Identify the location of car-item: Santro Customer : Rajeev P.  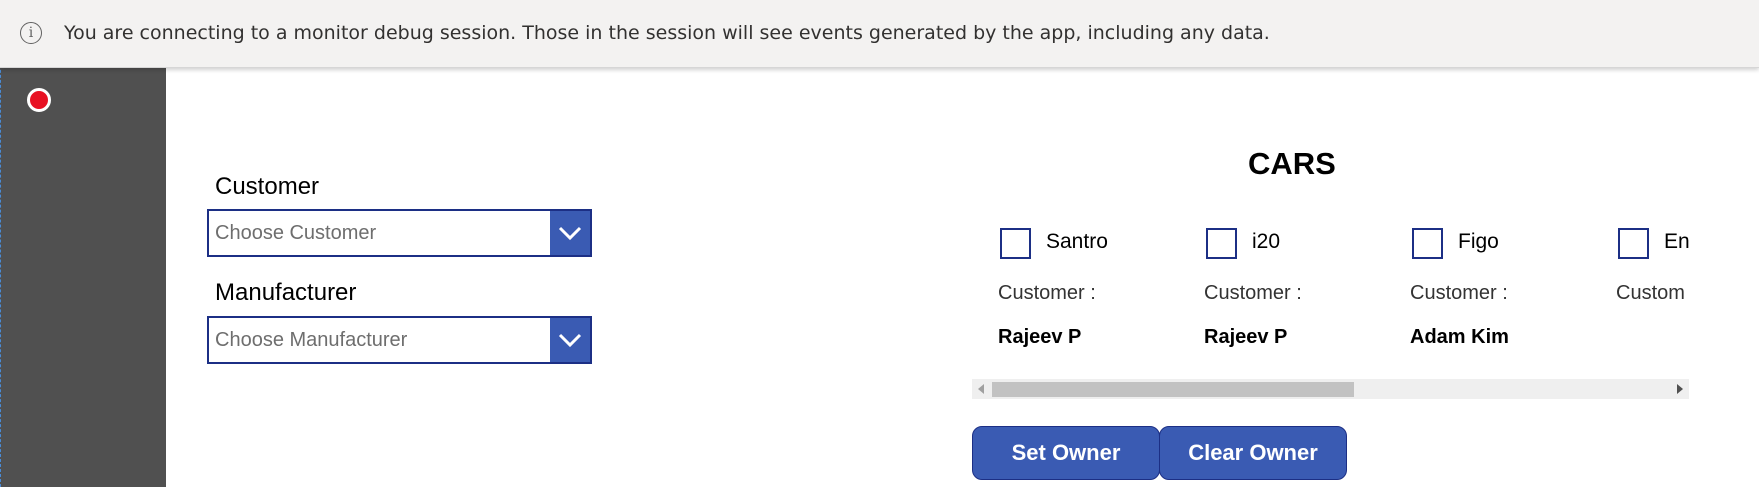
(1075, 287).